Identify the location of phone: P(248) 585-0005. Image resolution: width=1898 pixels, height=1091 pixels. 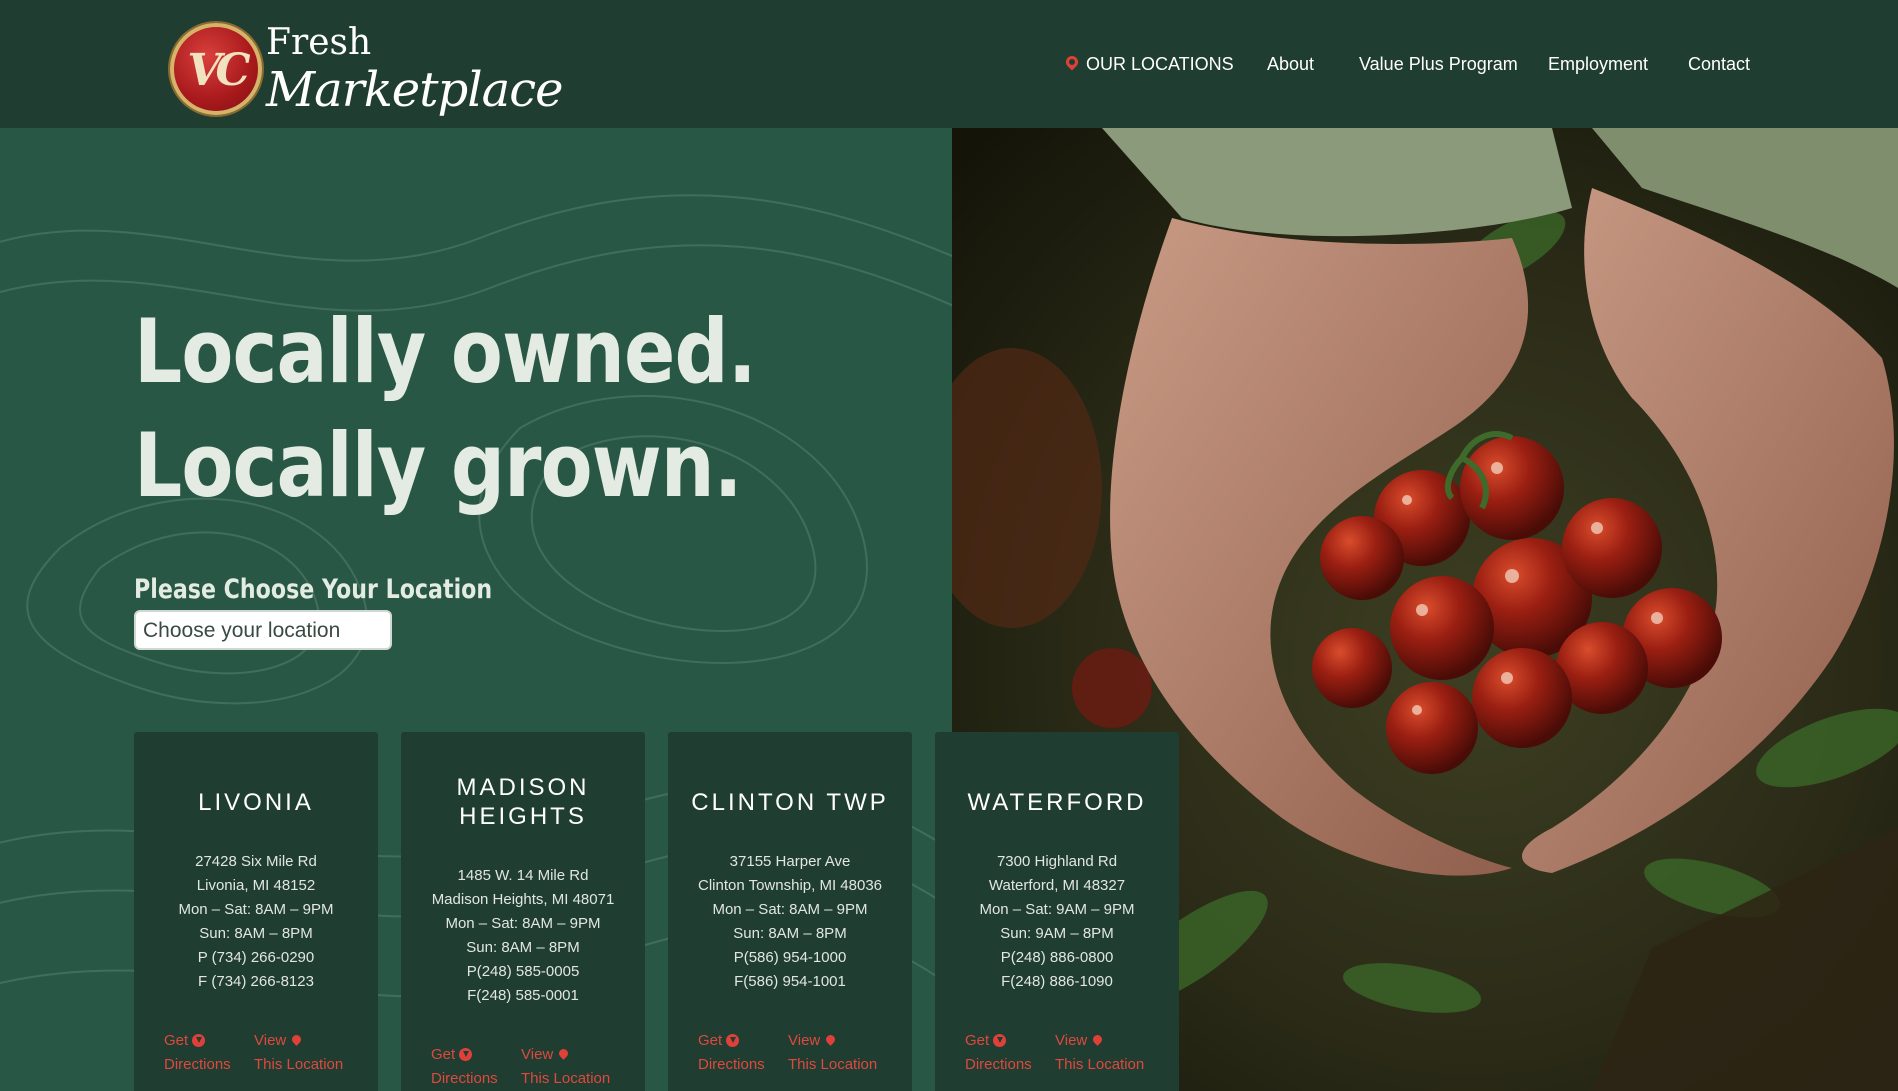
(523, 972).